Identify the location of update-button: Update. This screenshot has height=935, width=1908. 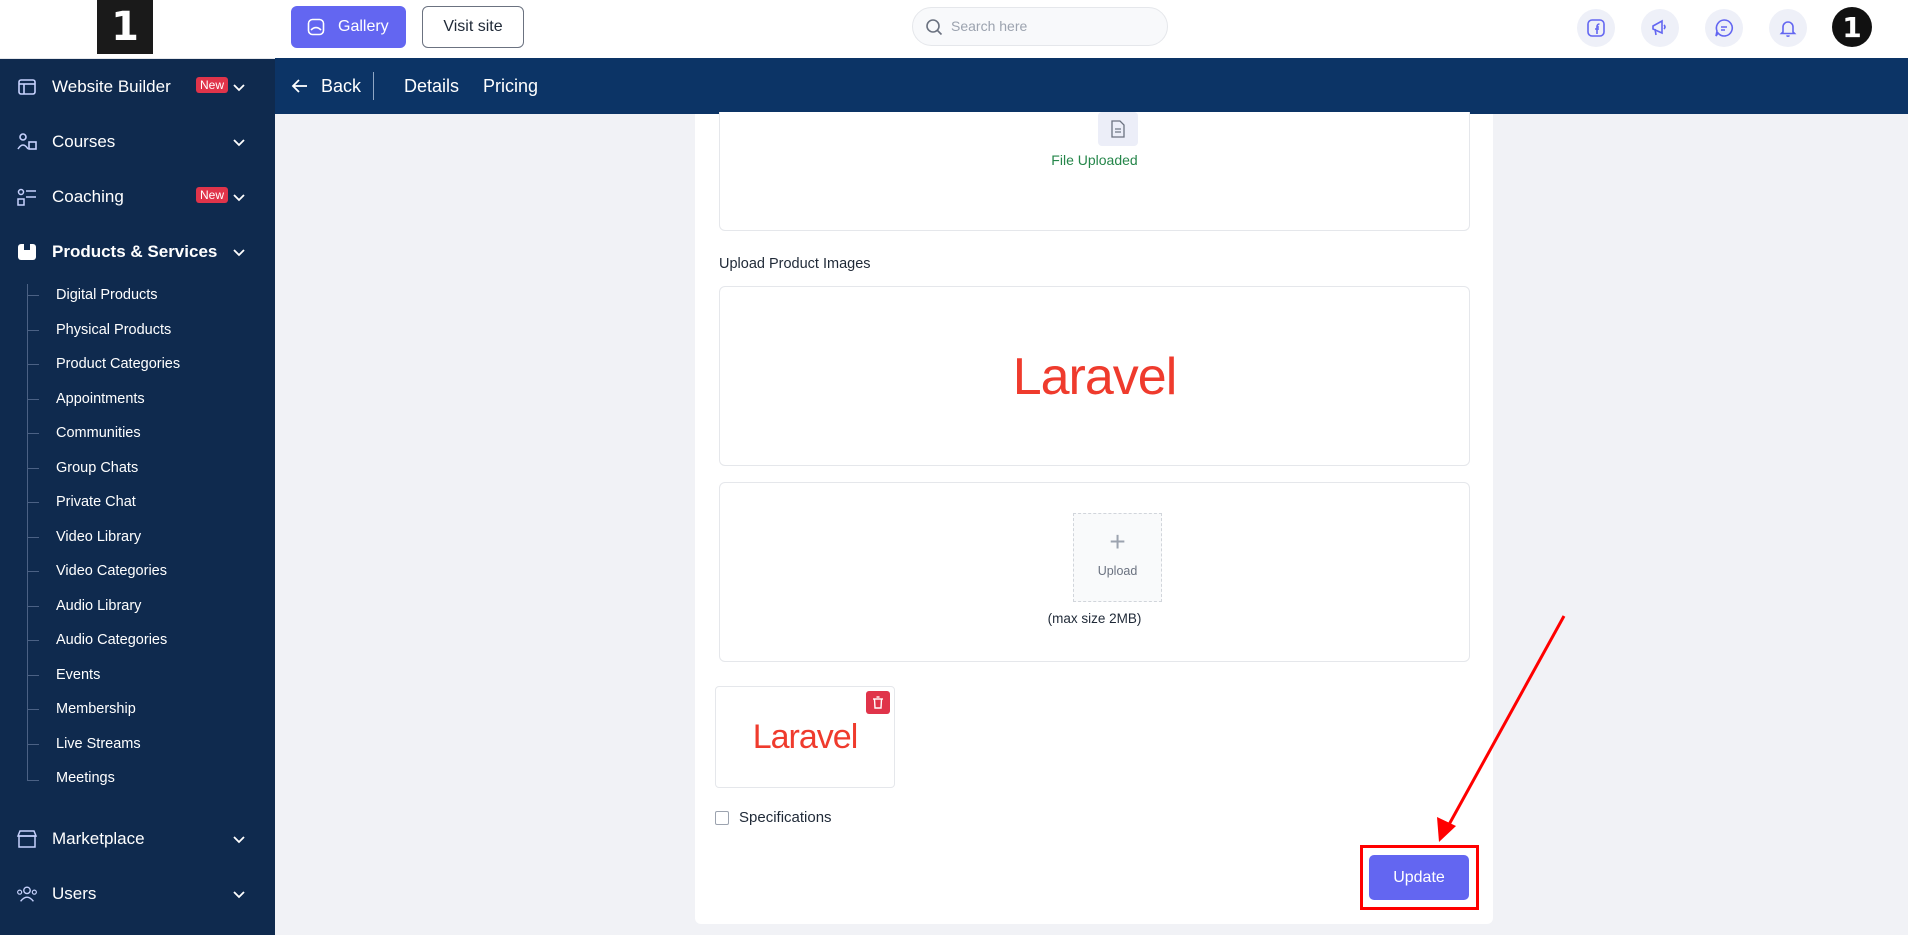
(1419, 877).